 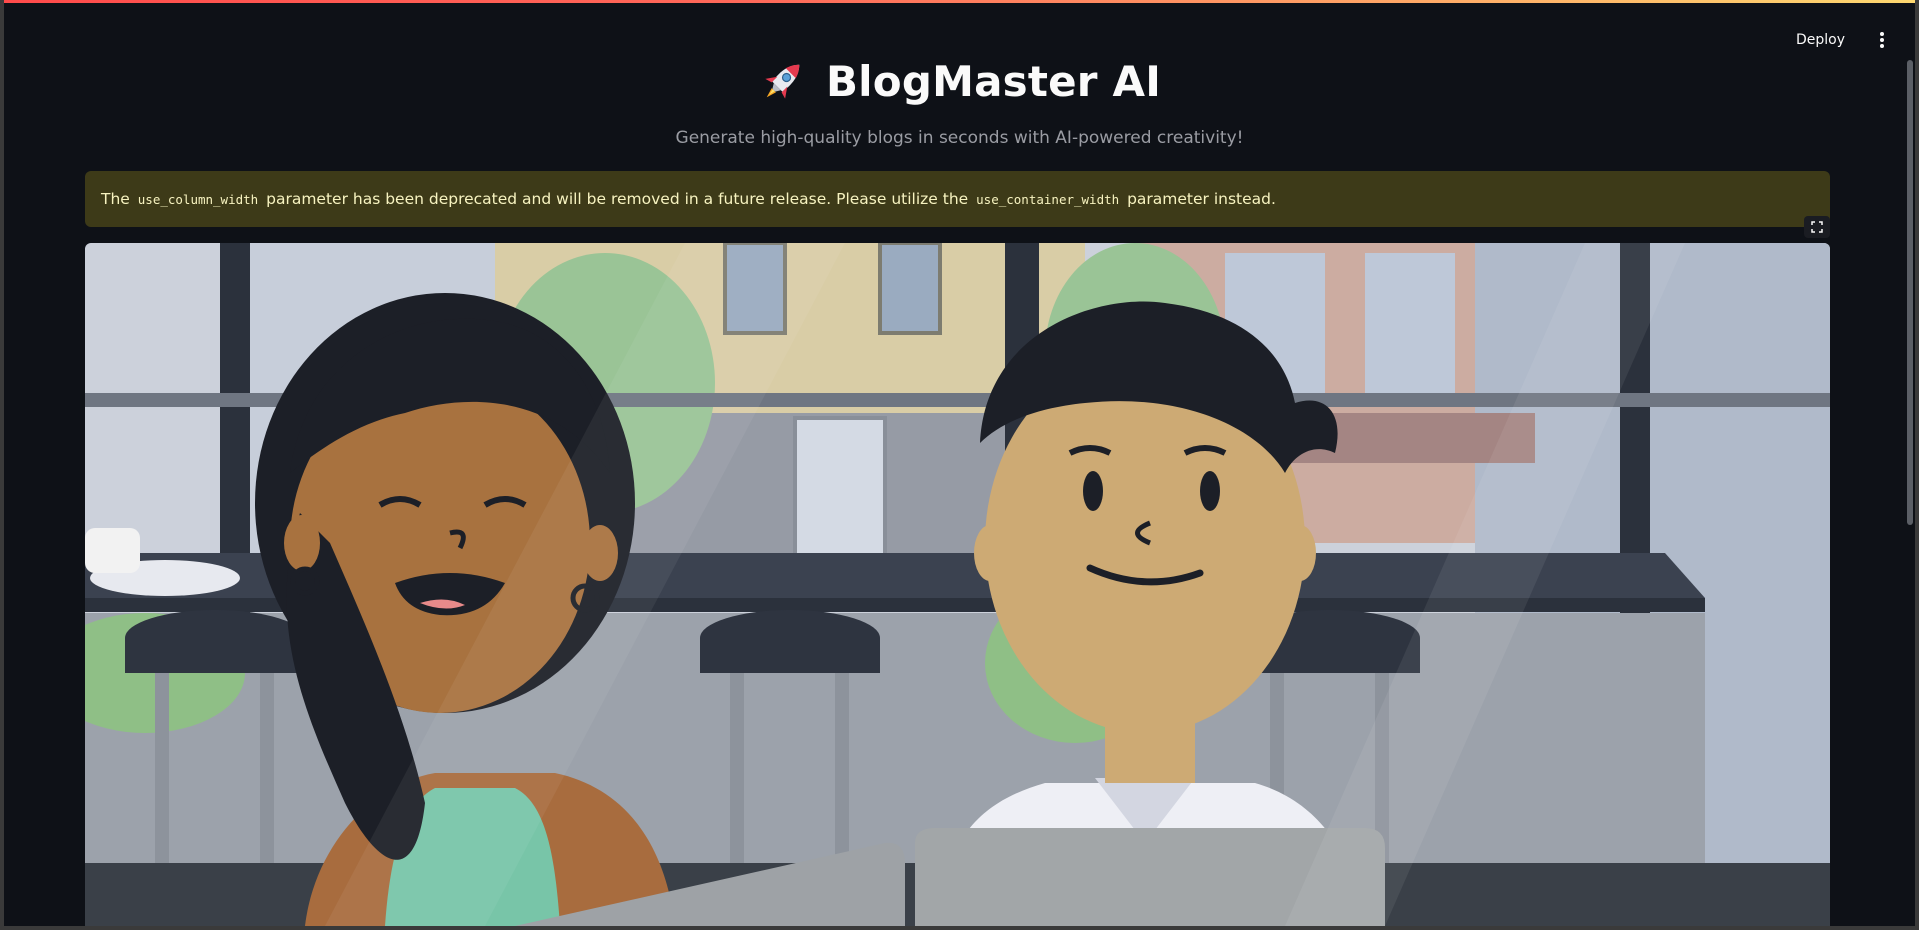 What do you see at coordinates (1820, 40) in the screenshot?
I see `deploy-button: Deploy` at bounding box center [1820, 40].